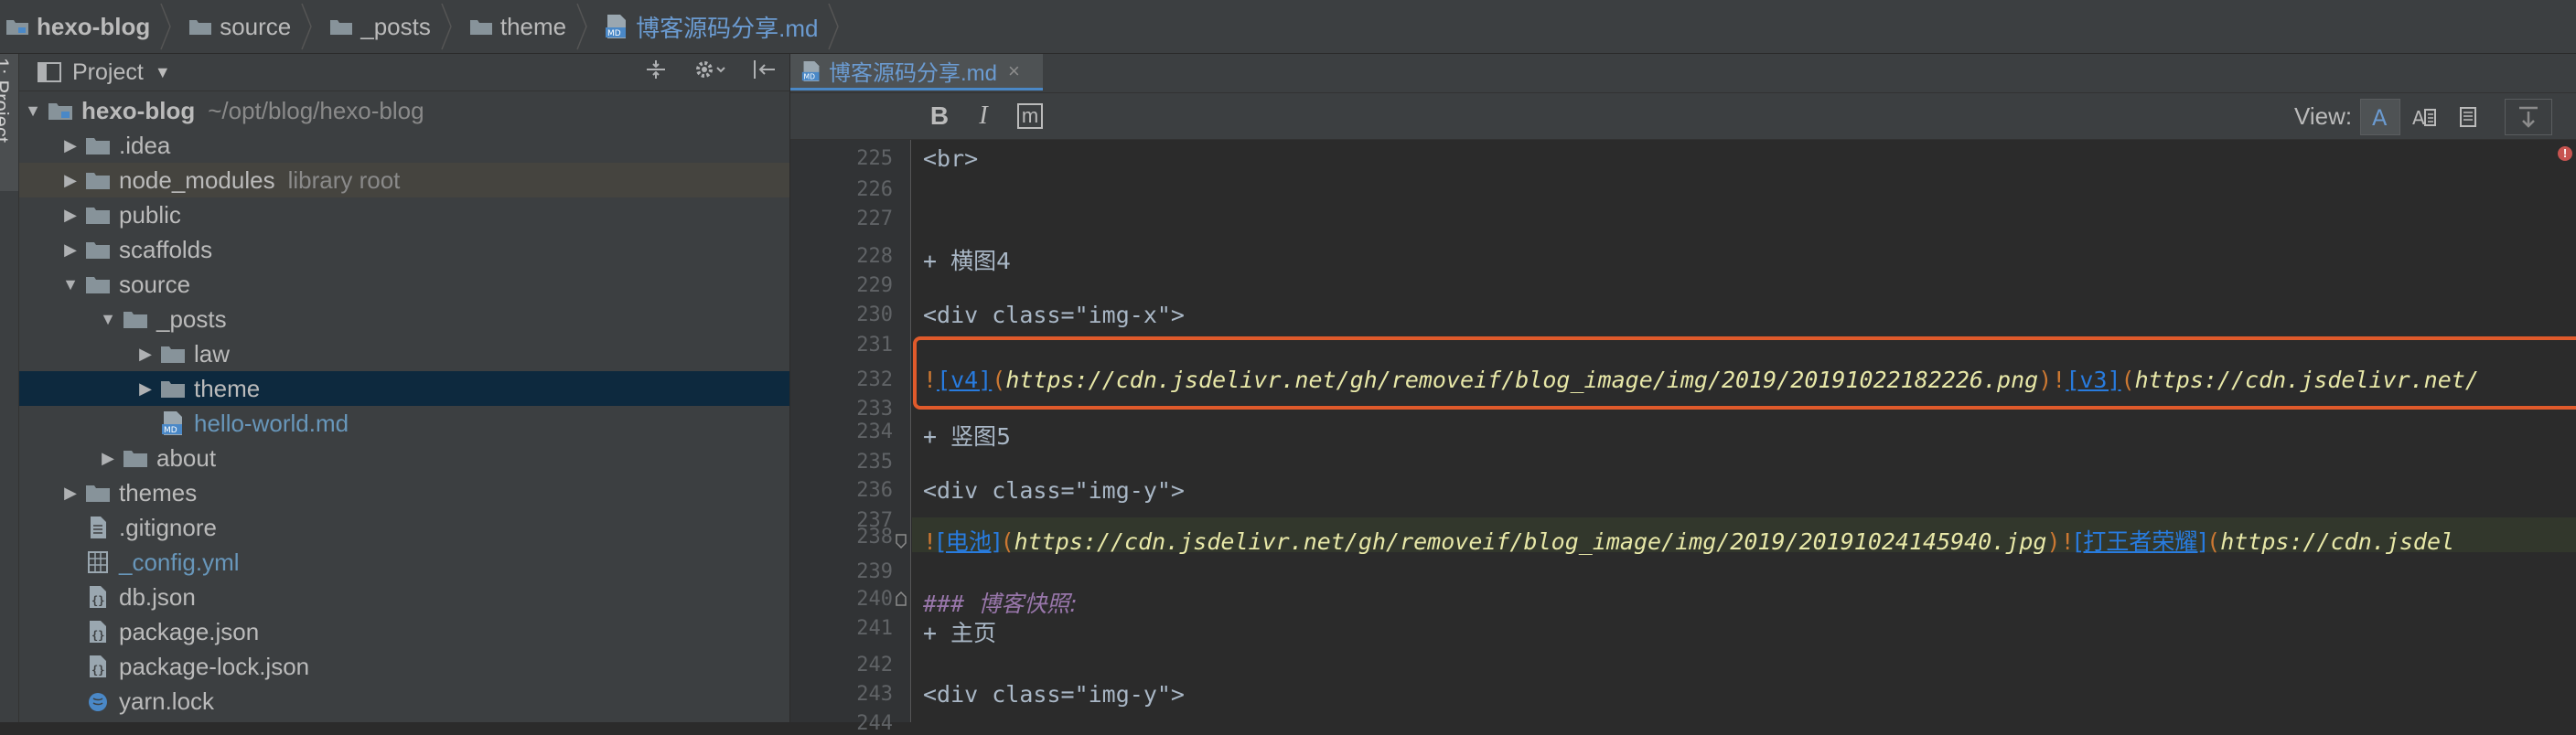  Describe the element at coordinates (2141, 541) in the screenshot. I see `image-alt-link: [打王者荣耀]` at that location.